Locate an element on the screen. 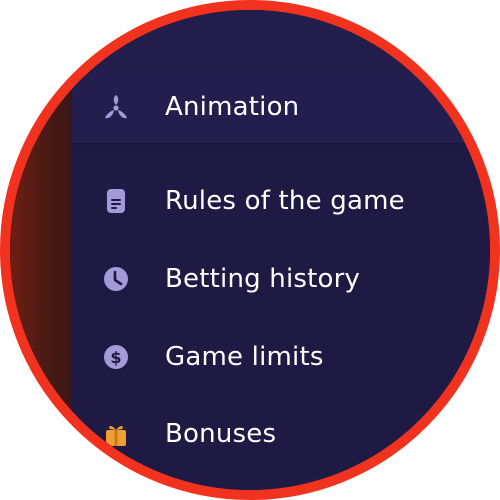  background-game-area is located at coordinates (41, 250).